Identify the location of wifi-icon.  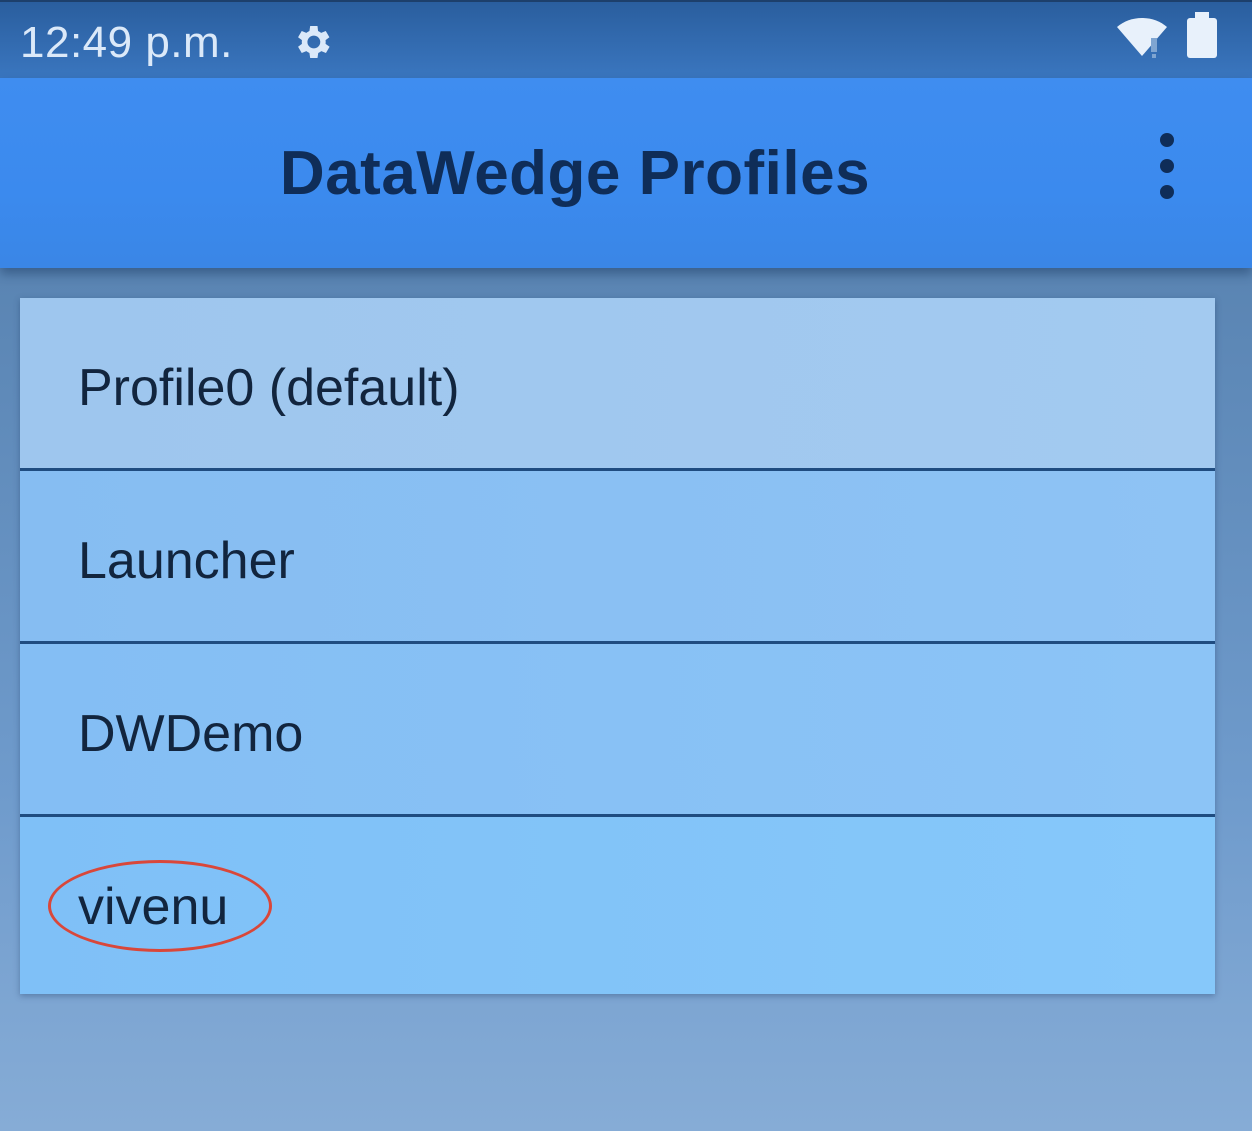
(1142, 38).